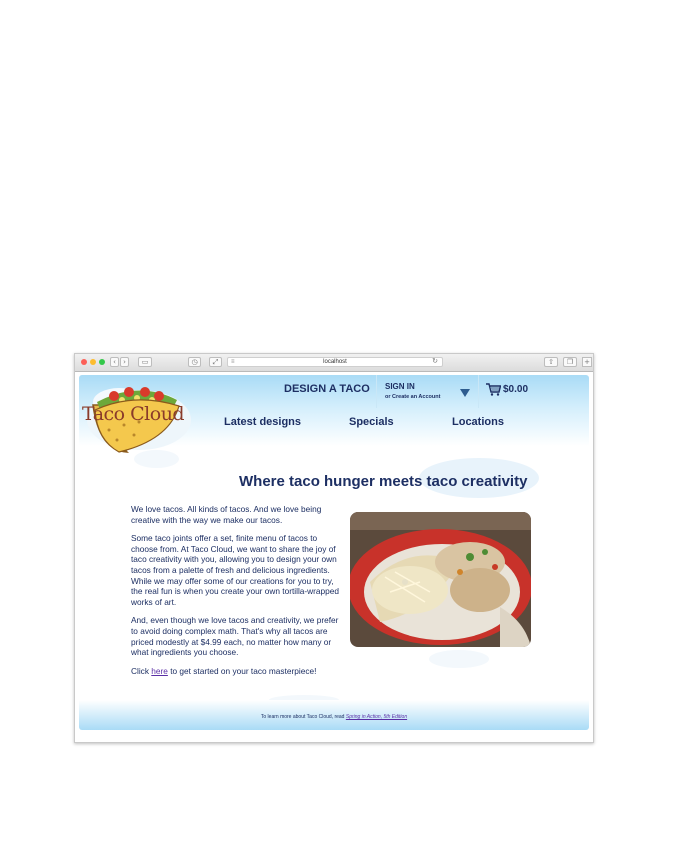 This screenshot has width=679, height=851. What do you see at coordinates (459, 659) in the screenshot?
I see `cloud-decoration` at bounding box center [459, 659].